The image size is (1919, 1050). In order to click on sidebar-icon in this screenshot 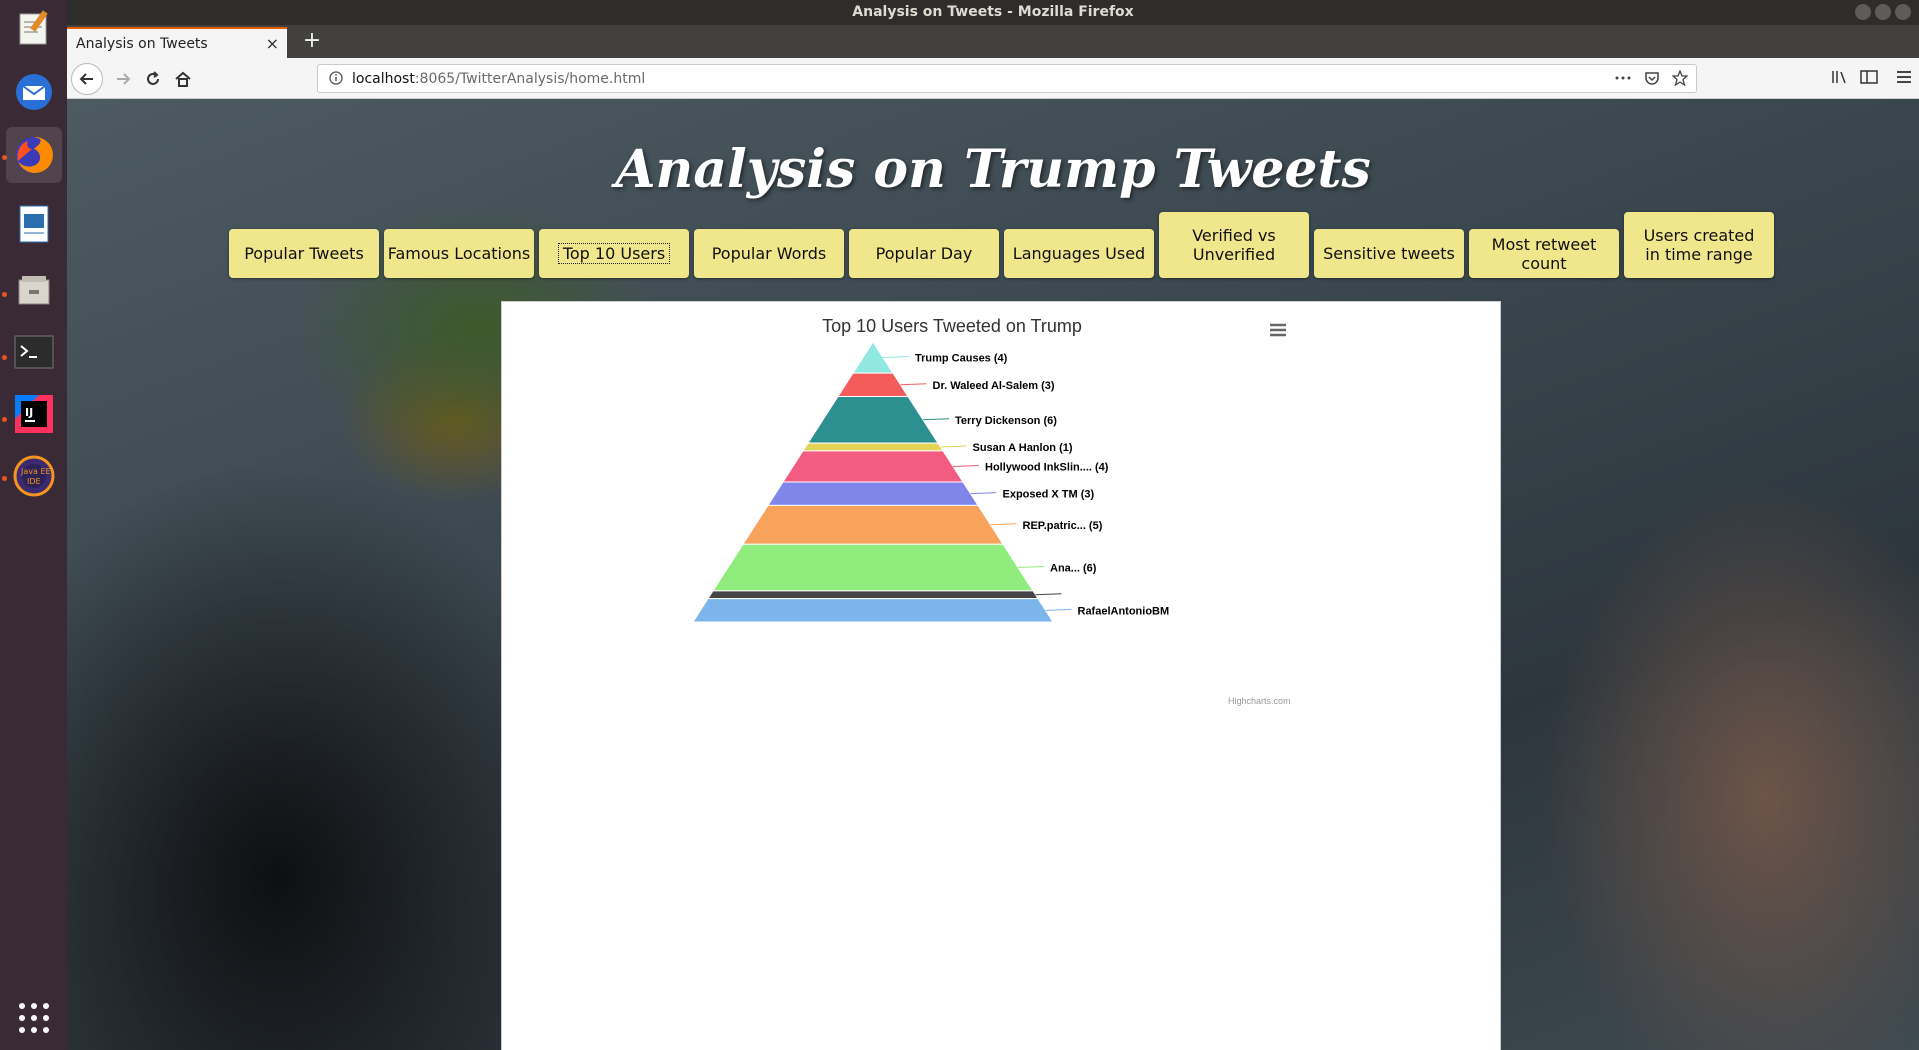, I will do `click(1869, 79)`.